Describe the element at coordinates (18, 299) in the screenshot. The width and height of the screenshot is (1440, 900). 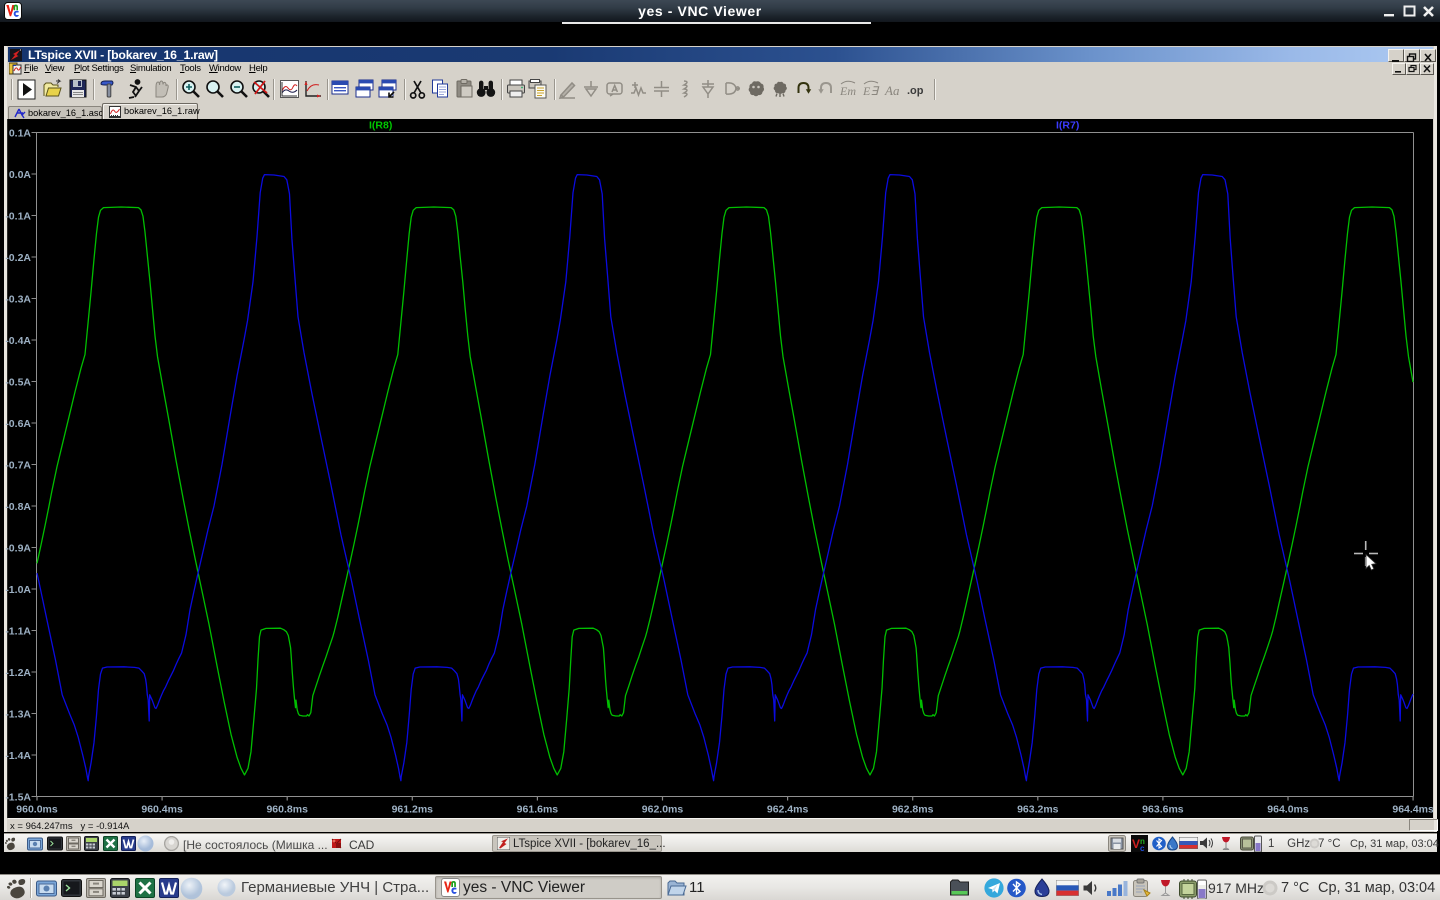
I see `svg-text: -0.3A` at that location.